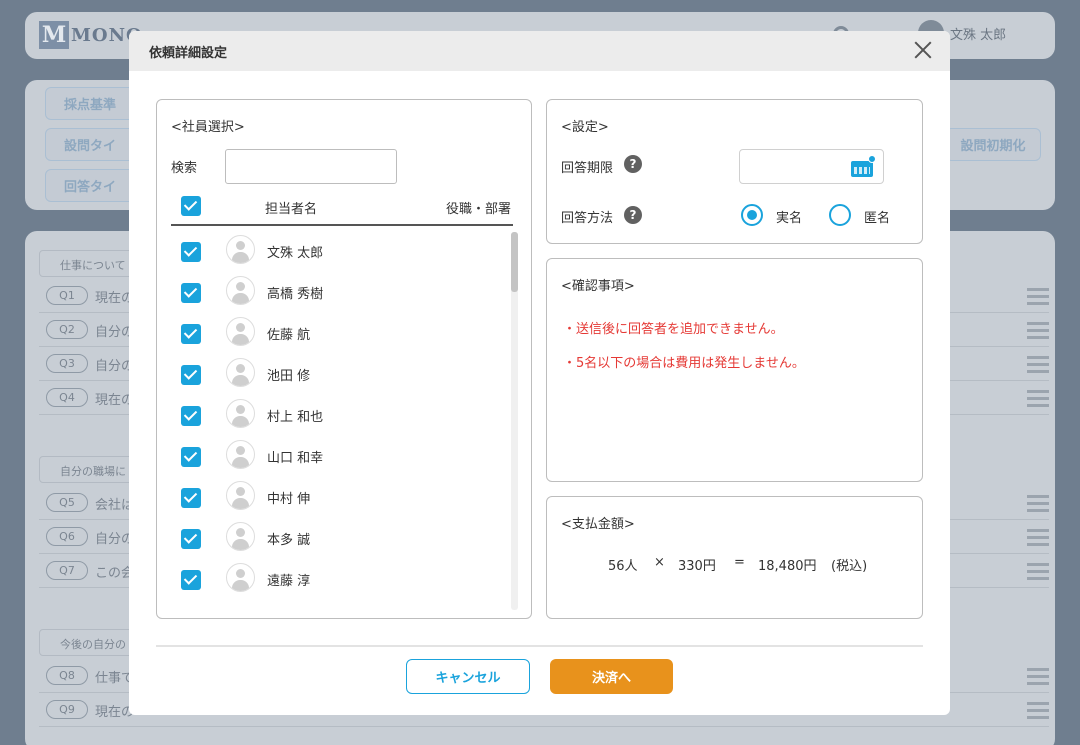 This screenshot has height=745, width=1080. Describe the element at coordinates (877, 218) in the screenshot. I see `radio-anonymous-label: 匿名` at that location.